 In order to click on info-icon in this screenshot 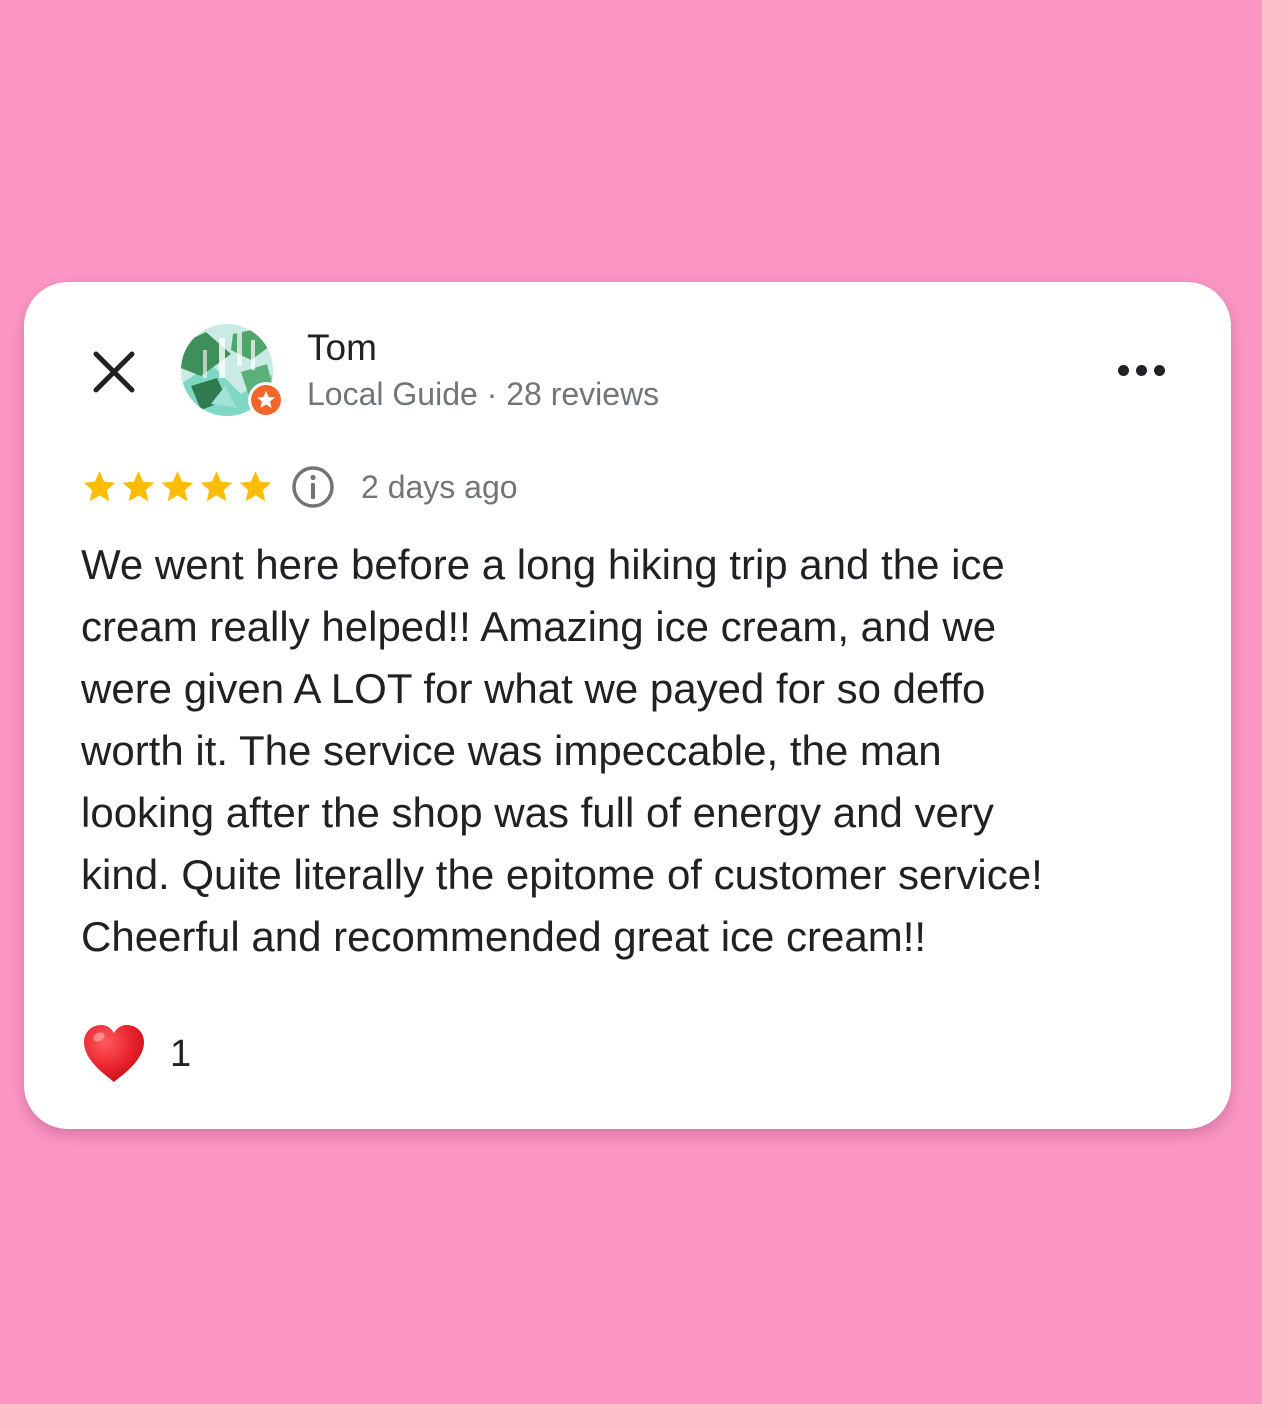, I will do `click(313, 487)`.